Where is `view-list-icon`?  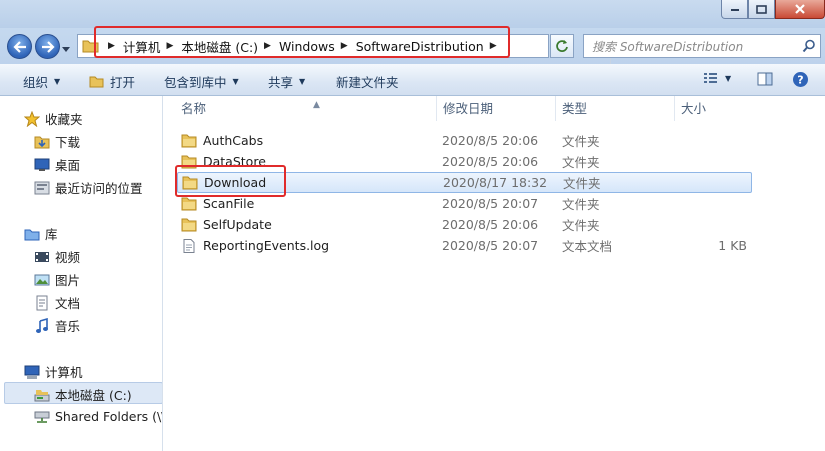
view-list-icon is located at coordinates (710, 78).